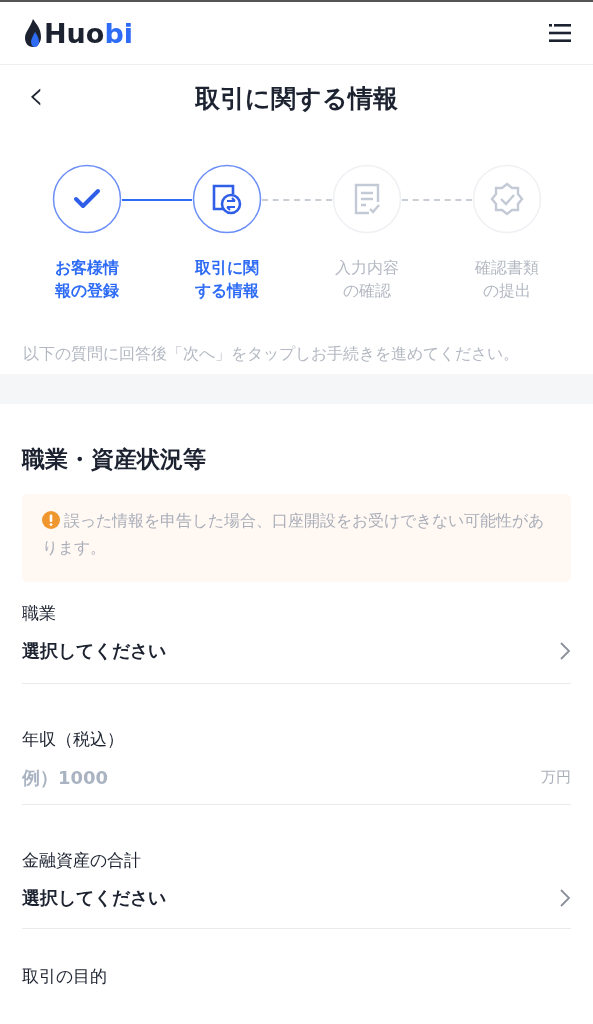  Describe the element at coordinates (114, 459) in the screenshot. I see `section-title: 職業・資産状況等` at that location.